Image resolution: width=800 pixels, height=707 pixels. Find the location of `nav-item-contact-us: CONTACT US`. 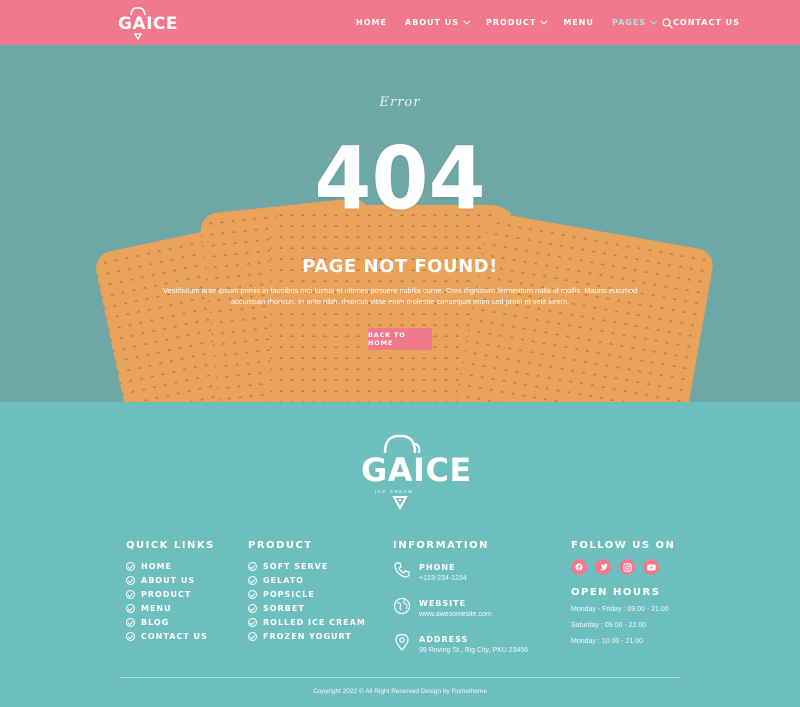

nav-item-contact-us: CONTACT US is located at coordinates (706, 22).